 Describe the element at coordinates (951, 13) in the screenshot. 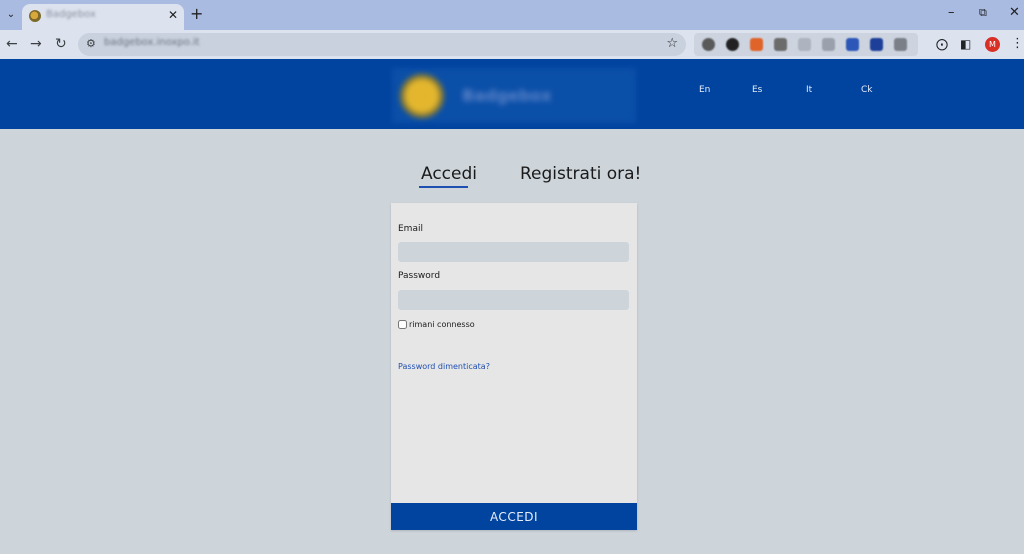

I see `minimize-icon: –` at that location.